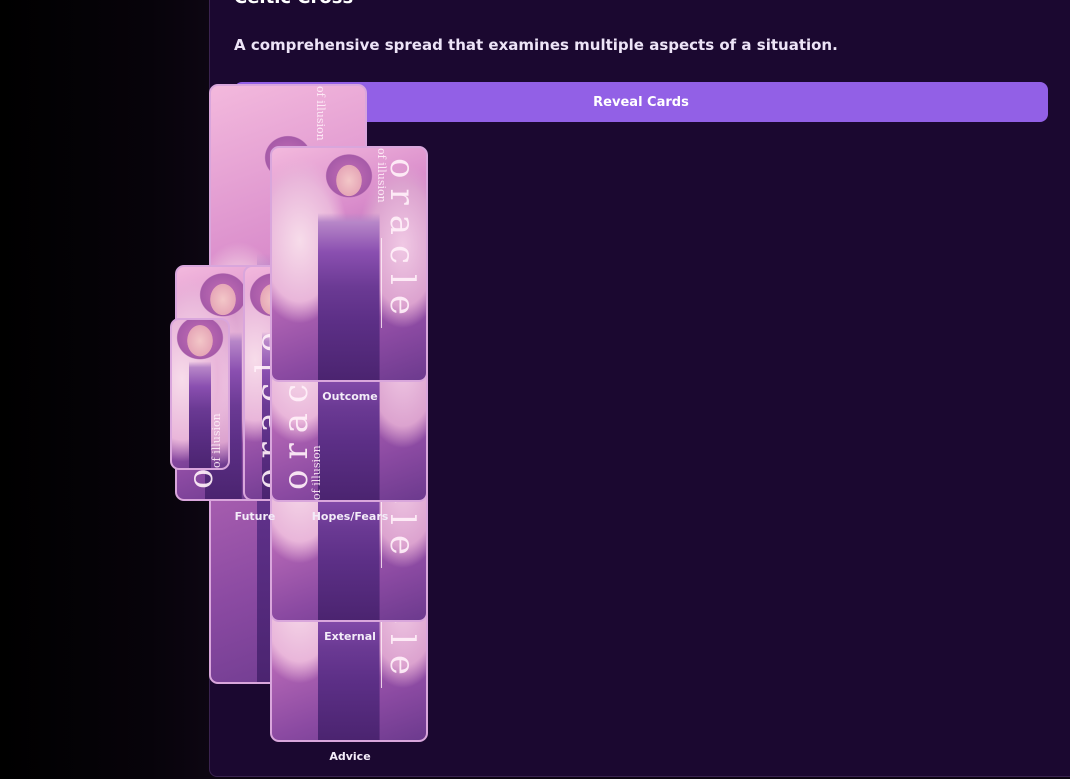 The image size is (1070, 779). What do you see at coordinates (200, 394) in the screenshot?
I see `tarot-card-crossing: of illusion` at bounding box center [200, 394].